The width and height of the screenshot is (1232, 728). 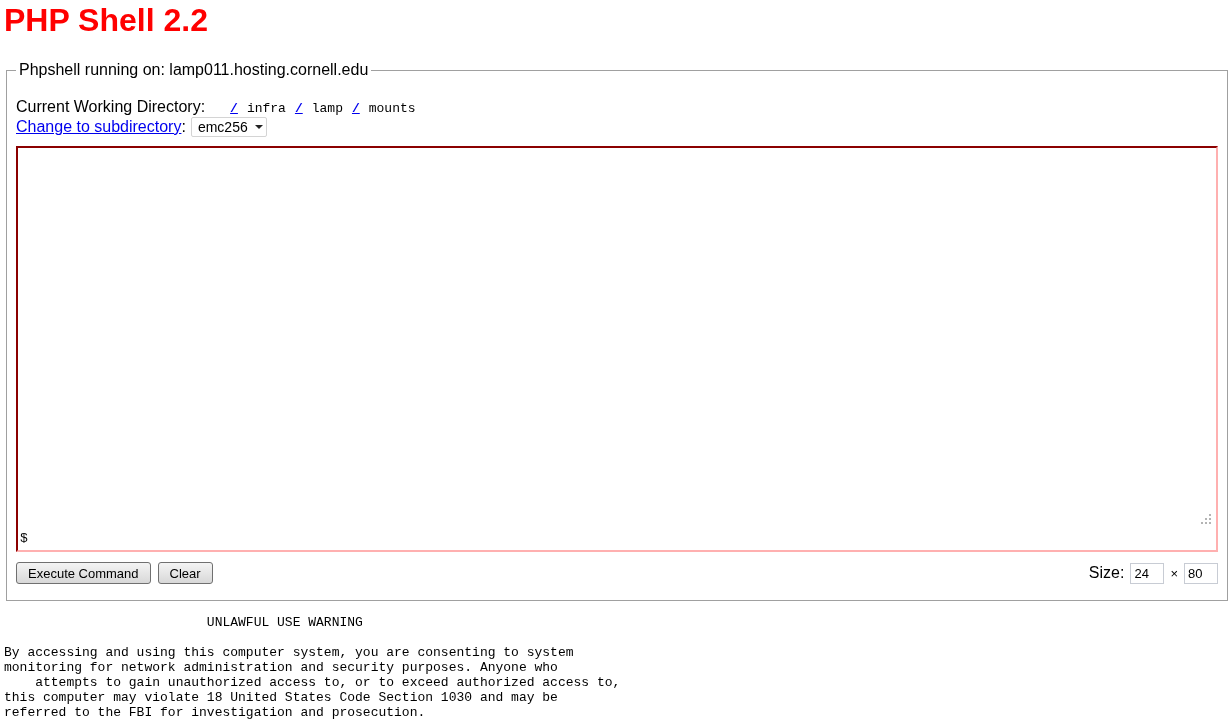 I want to click on size-label: Size:, so click(x=1106, y=573).